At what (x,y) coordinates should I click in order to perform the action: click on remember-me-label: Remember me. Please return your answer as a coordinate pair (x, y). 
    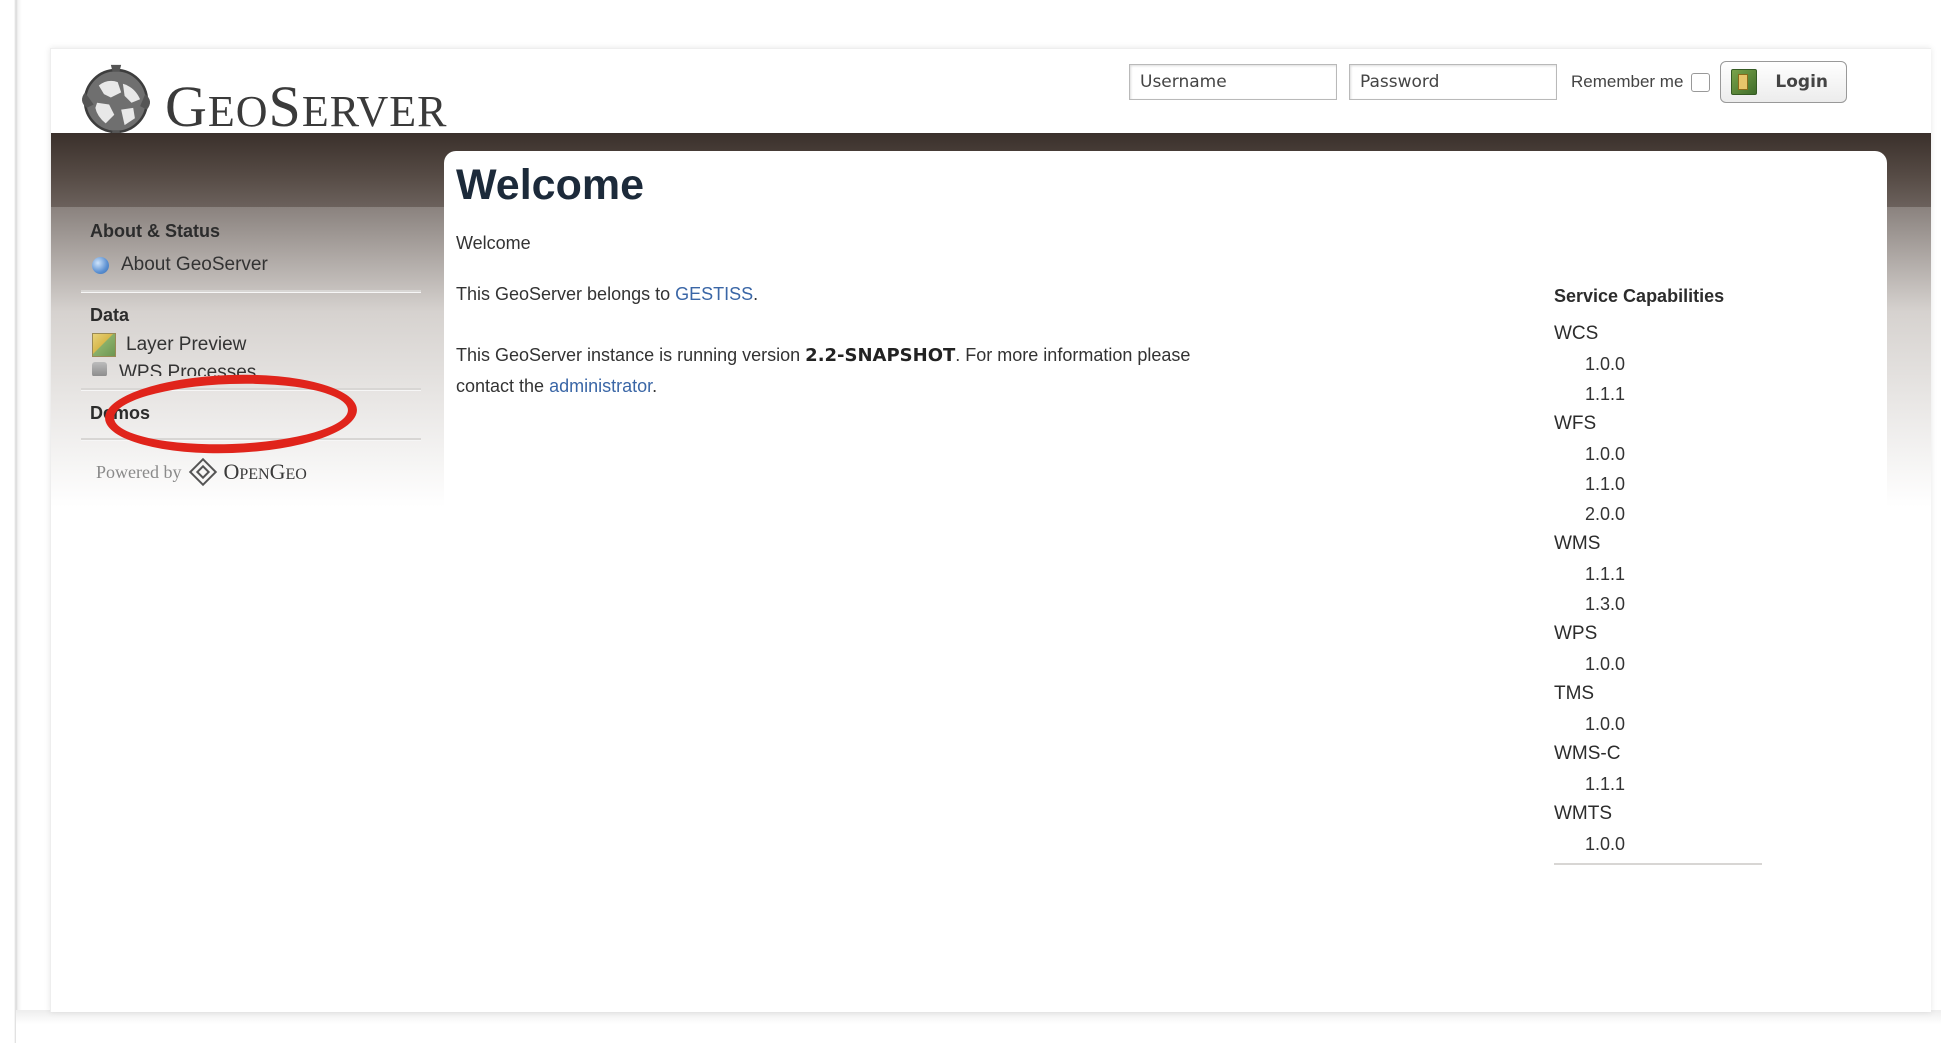
    Looking at the image, I should click on (1627, 81).